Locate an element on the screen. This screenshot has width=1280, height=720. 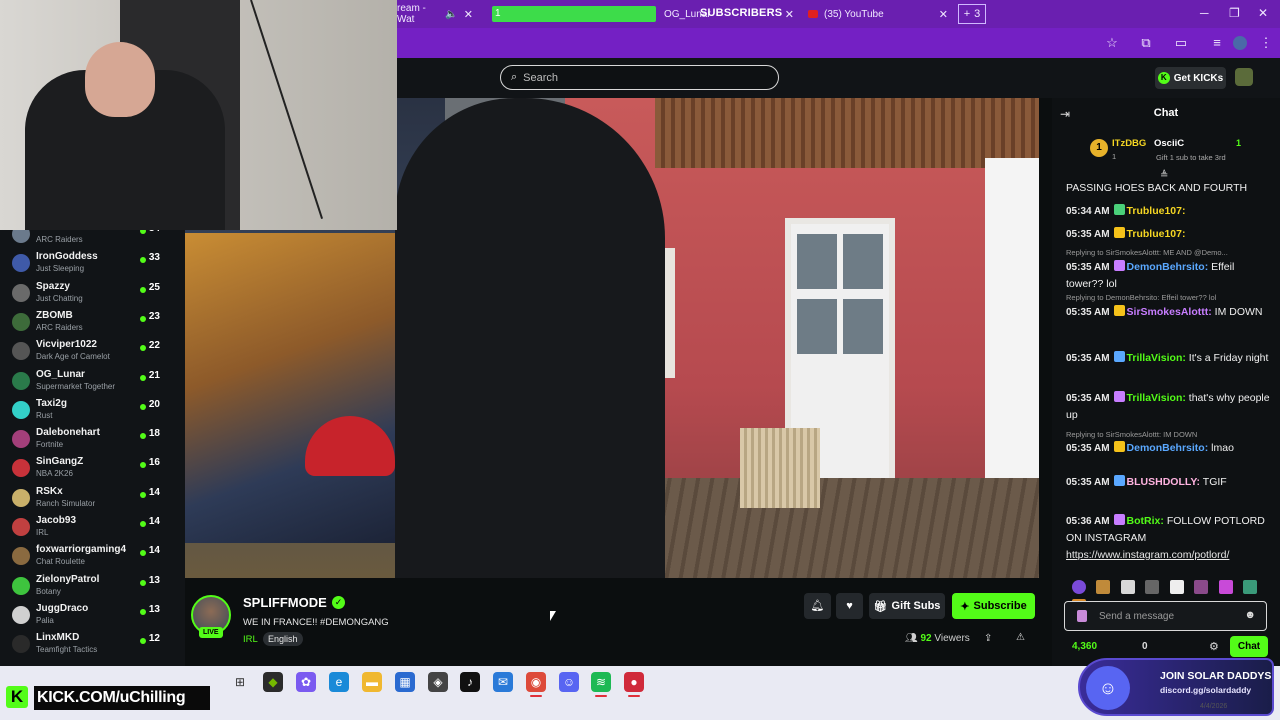
sidebar-channel-item: Vicviper1022 Dark Age of Camelot 22 is located at coordinates (92, 351).